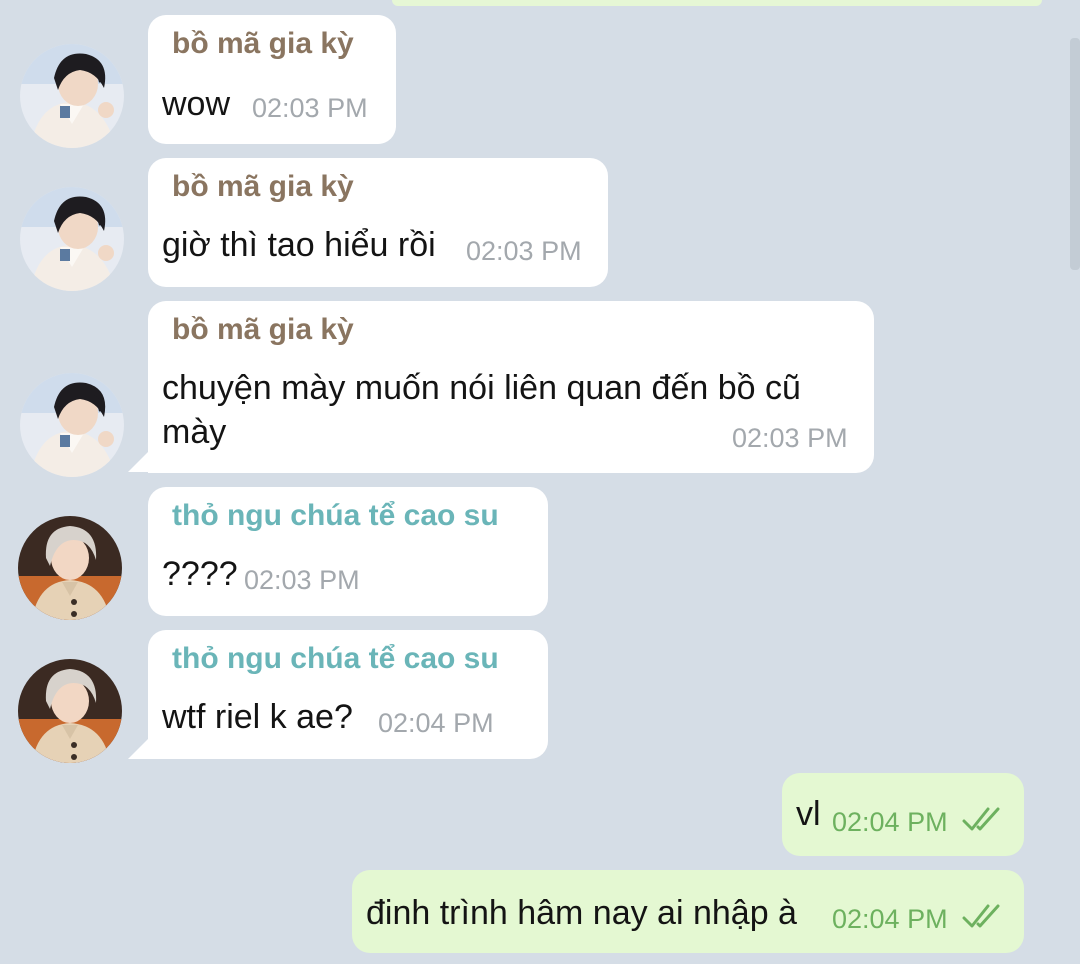  I want to click on message-text: wow, so click(196, 104).